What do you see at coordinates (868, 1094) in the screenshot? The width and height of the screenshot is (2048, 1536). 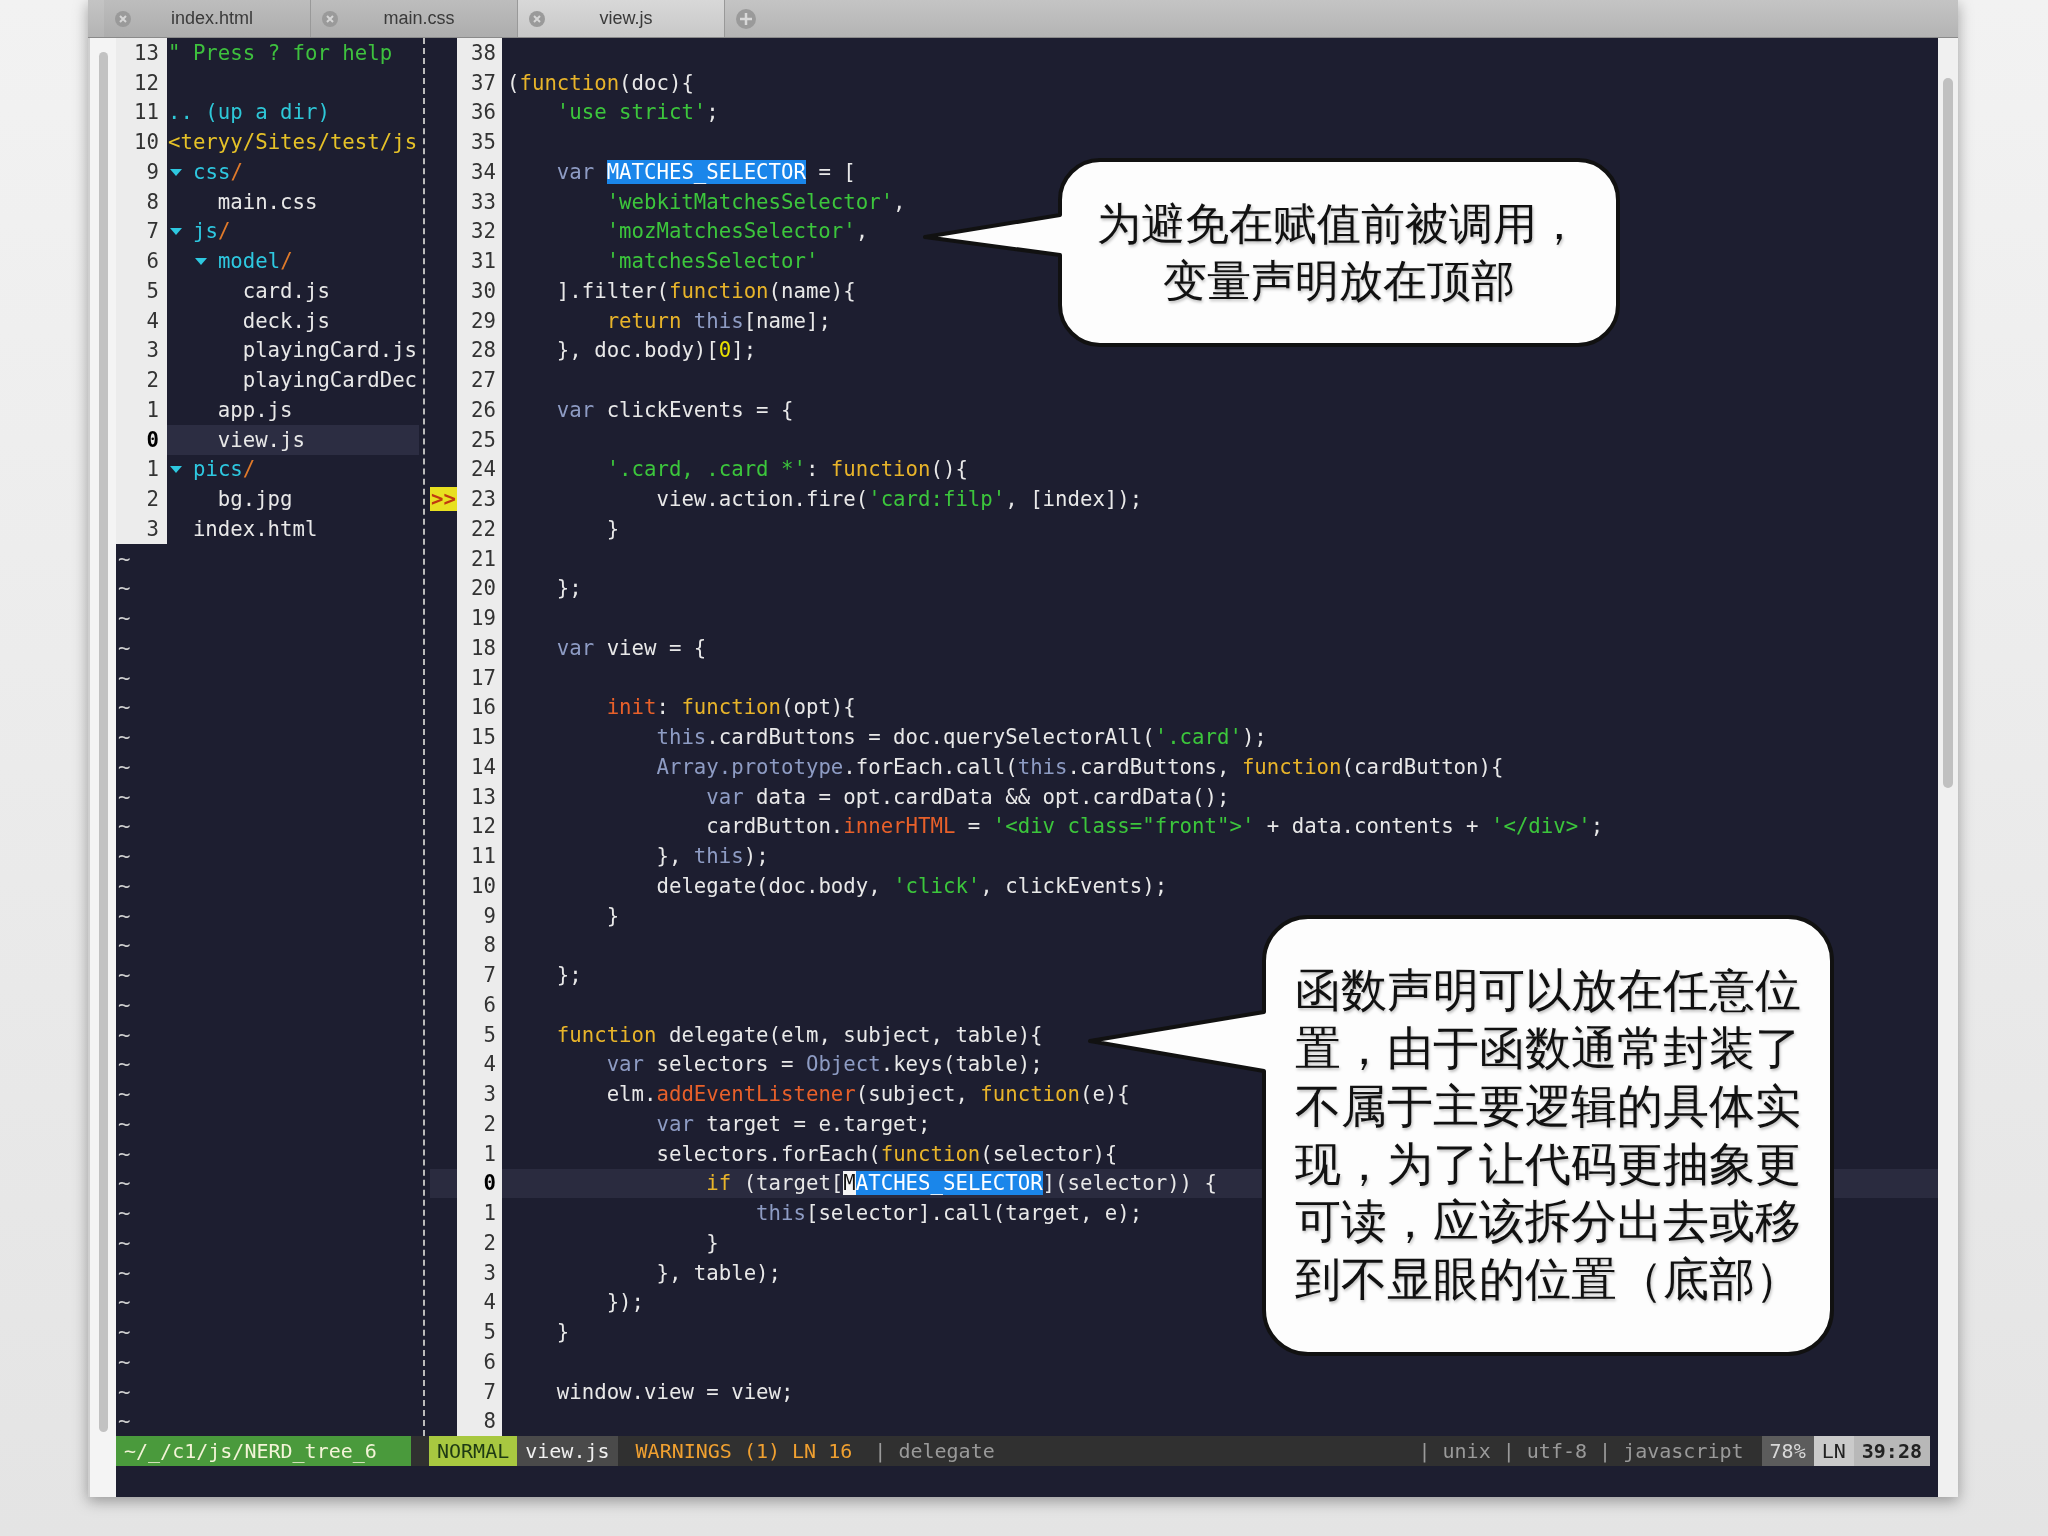 I see `code-line: elm.addEventListener(subject, function(e){` at bounding box center [868, 1094].